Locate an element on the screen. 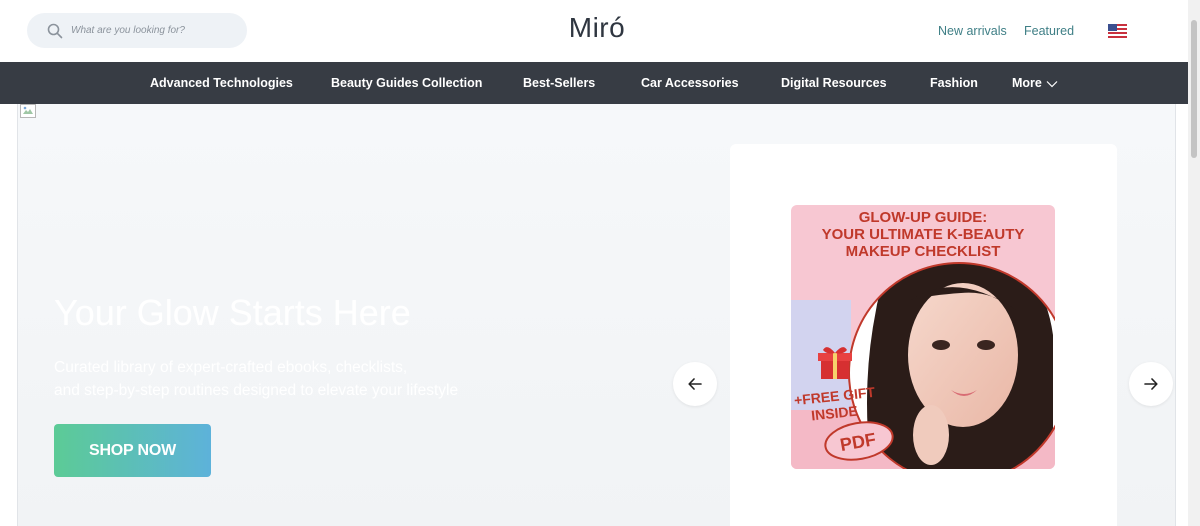  carousel-prev-button is located at coordinates (695, 384).